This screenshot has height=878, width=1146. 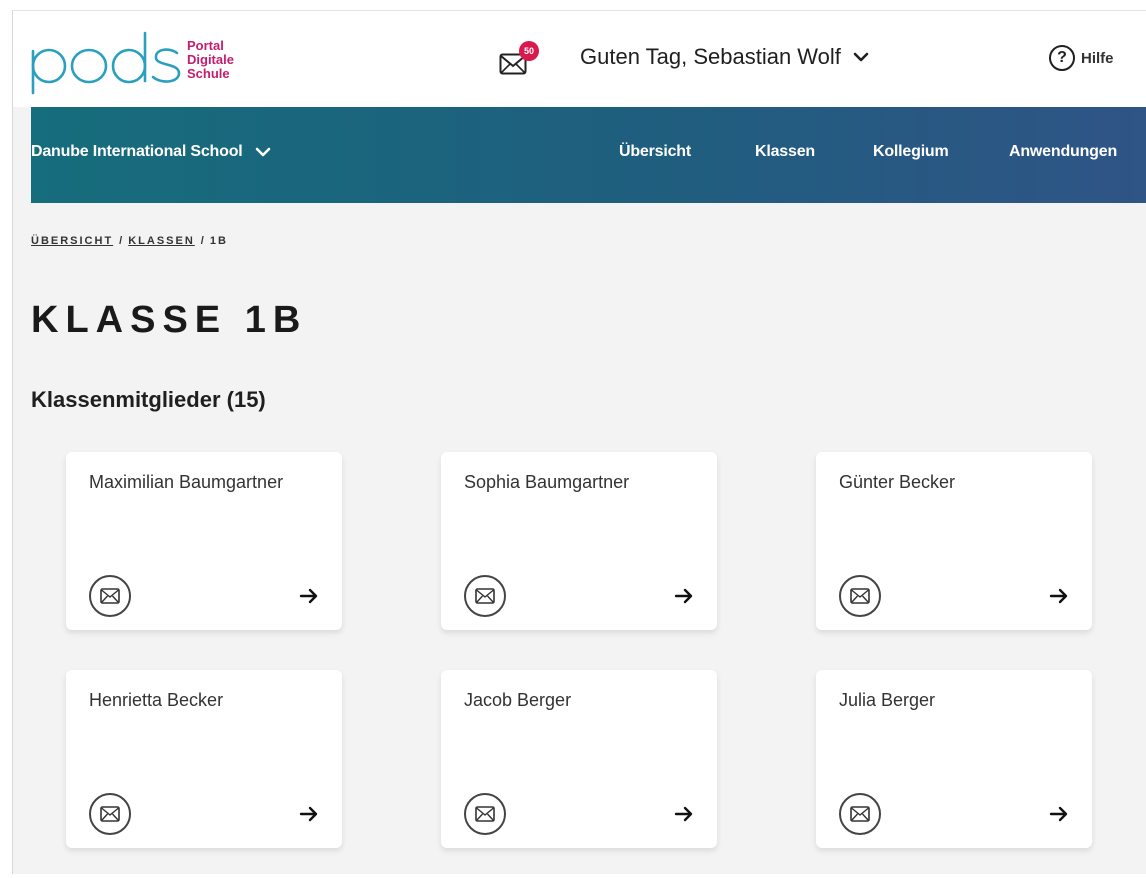 What do you see at coordinates (785, 152) in the screenshot?
I see `nav-link-klassen: Klassen` at bounding box center [785, 152].